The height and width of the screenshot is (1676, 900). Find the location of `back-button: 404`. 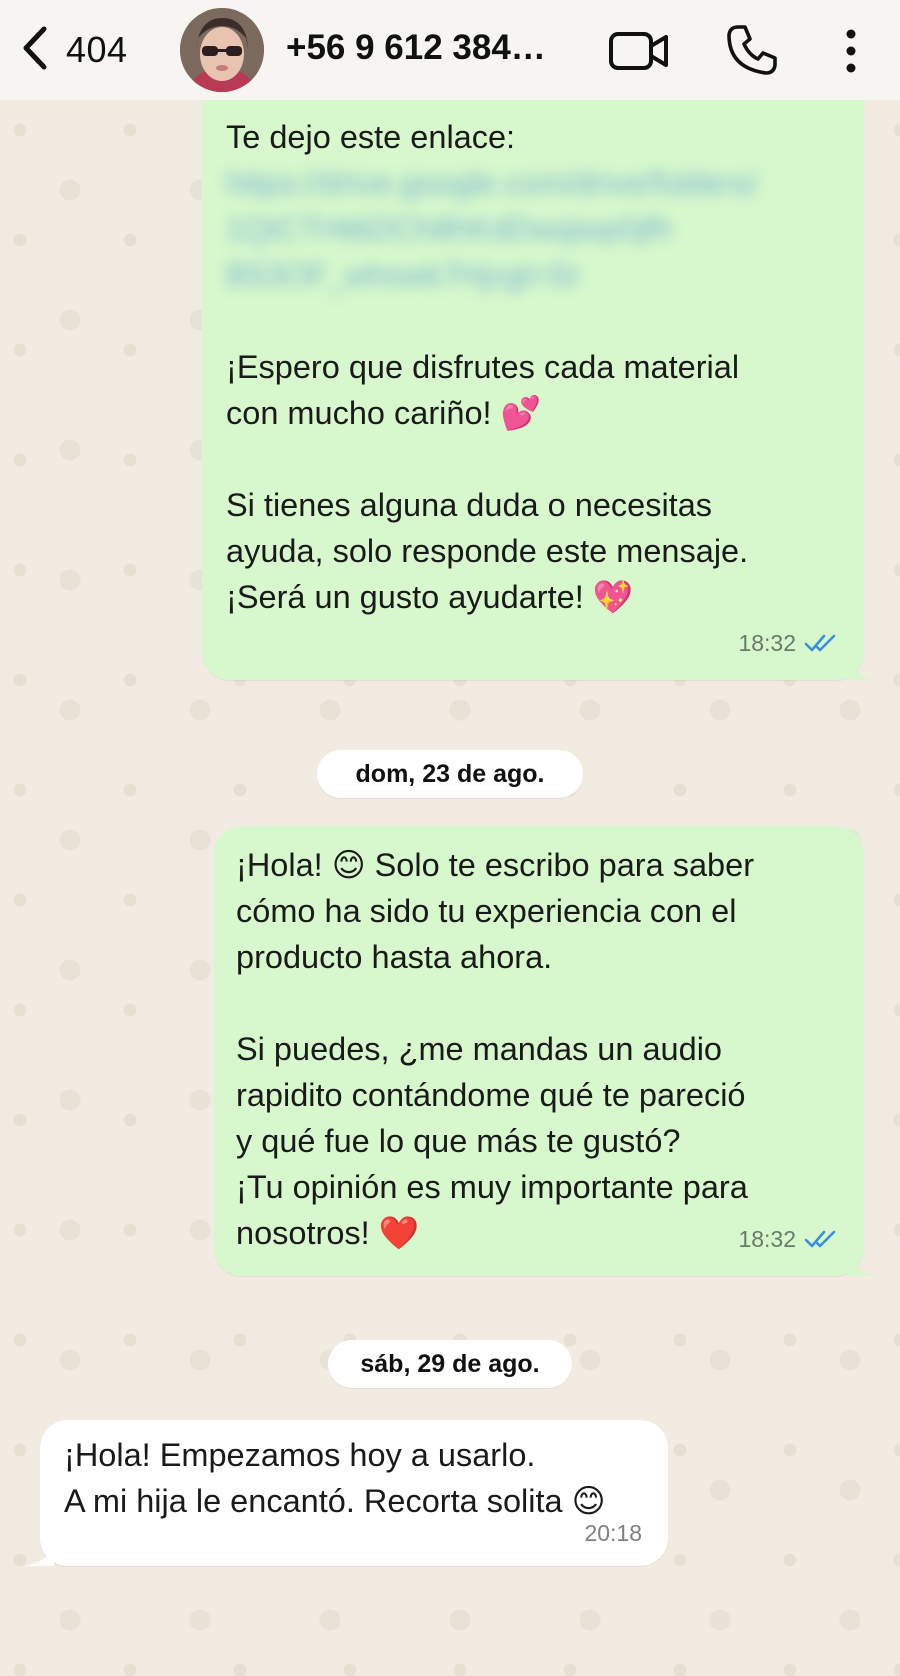

back-button: 404 is located at coordinates (73, 50).